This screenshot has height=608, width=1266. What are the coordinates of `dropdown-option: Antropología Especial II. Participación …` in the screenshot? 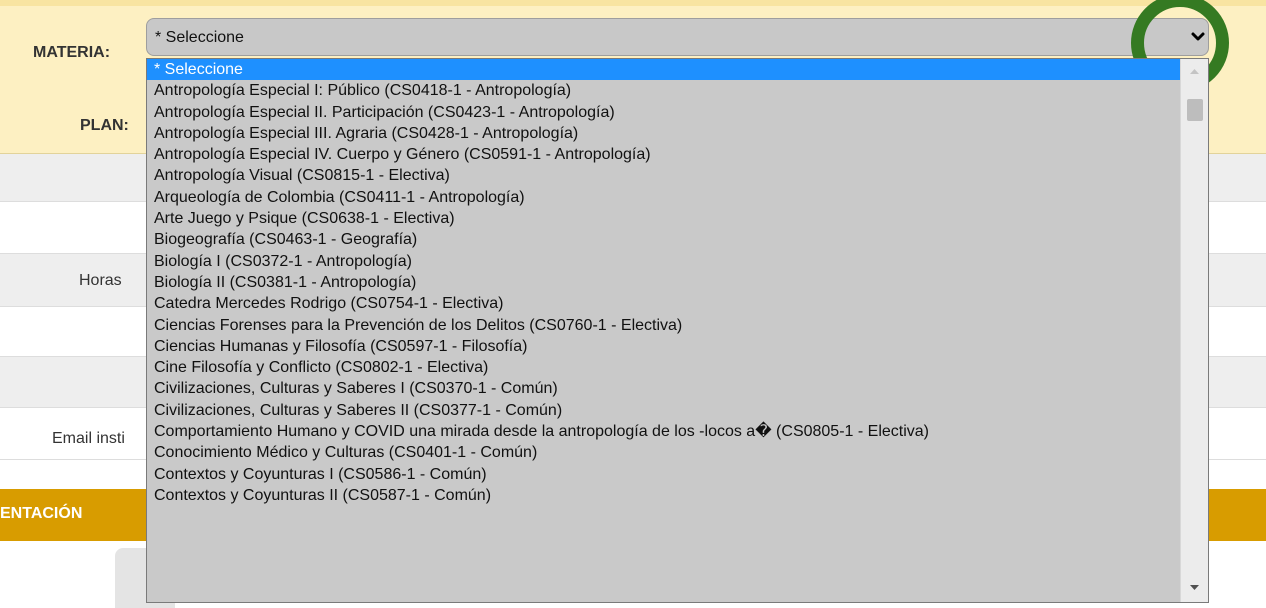 It's located at (663, 112).